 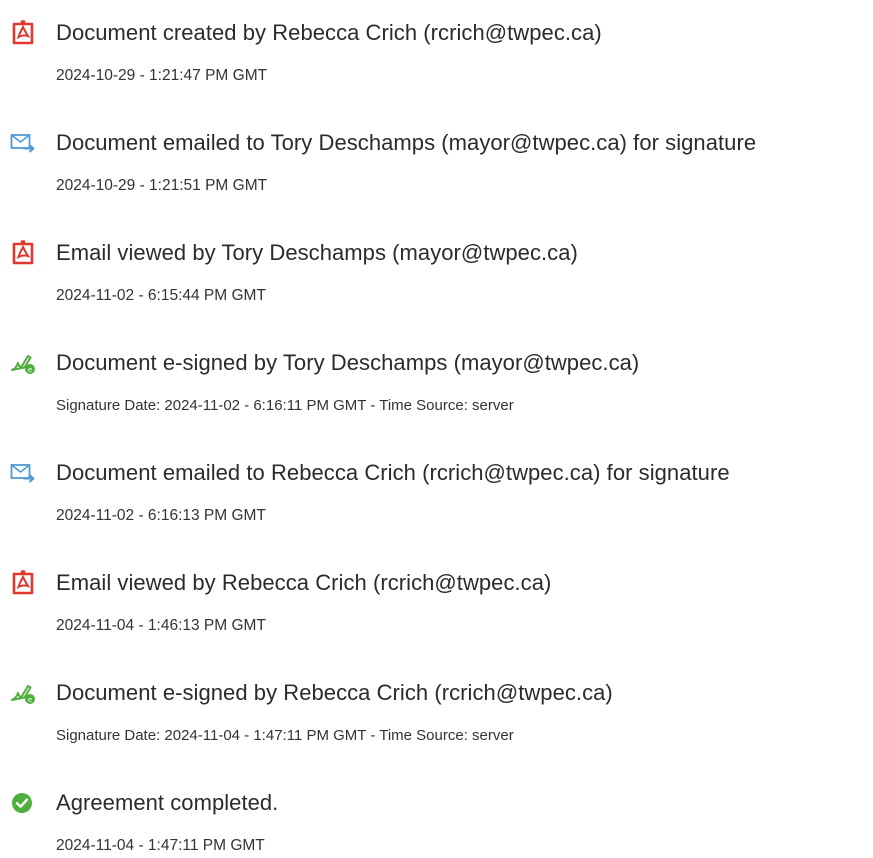 I want to click on event-timestamp: 2024-10-29 - 1:21:51 PM GMT, so click(x=162, y=185).